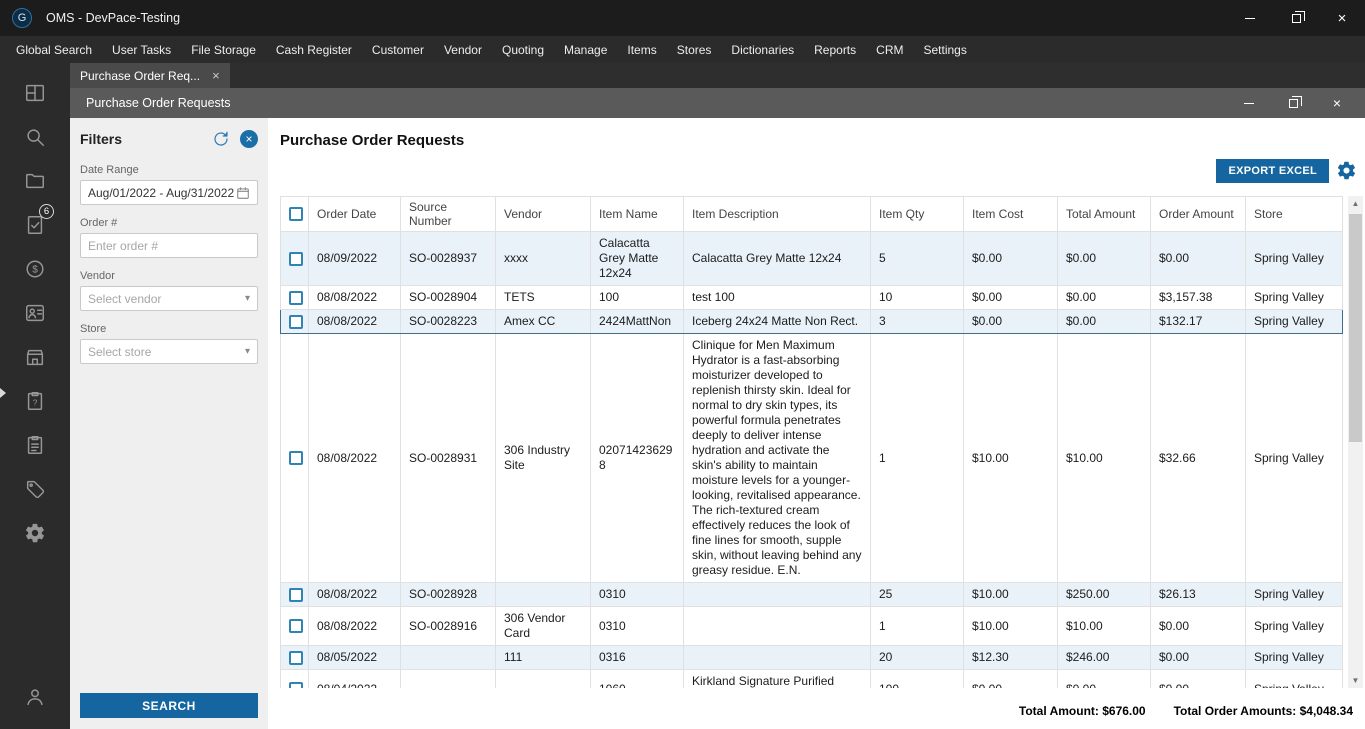  Describe the element at coordinates (35, 697) in the screenshot. I see `sidebar-item-user` at that location.